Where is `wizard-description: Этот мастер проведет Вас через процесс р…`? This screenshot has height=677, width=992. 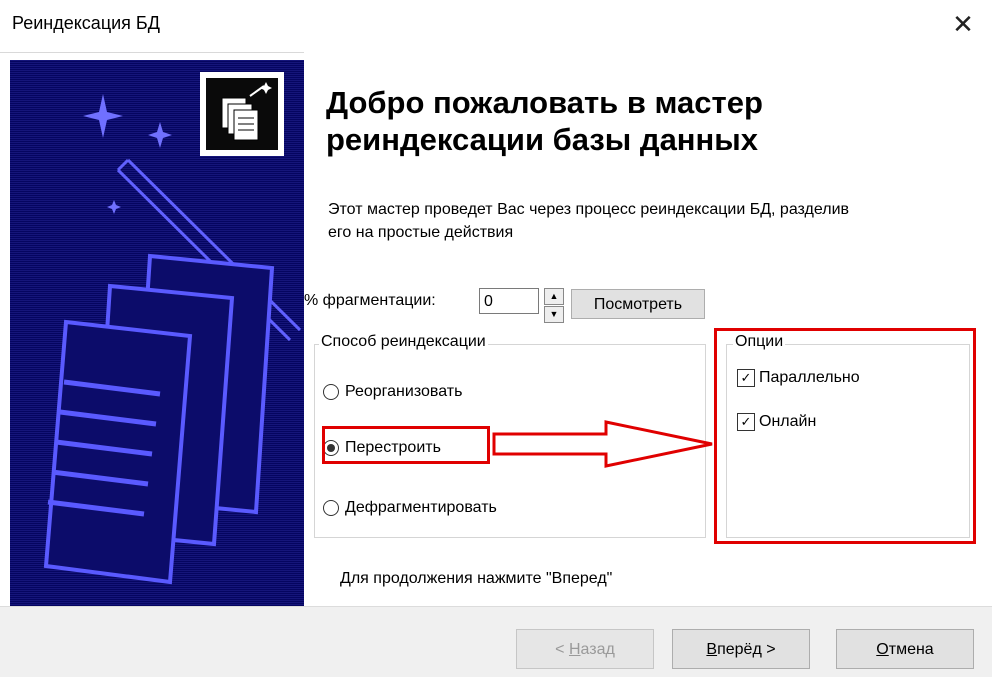
wizard-description: Этот мастер проведет Вас через процесс р… is located at coordinates (588, 221).